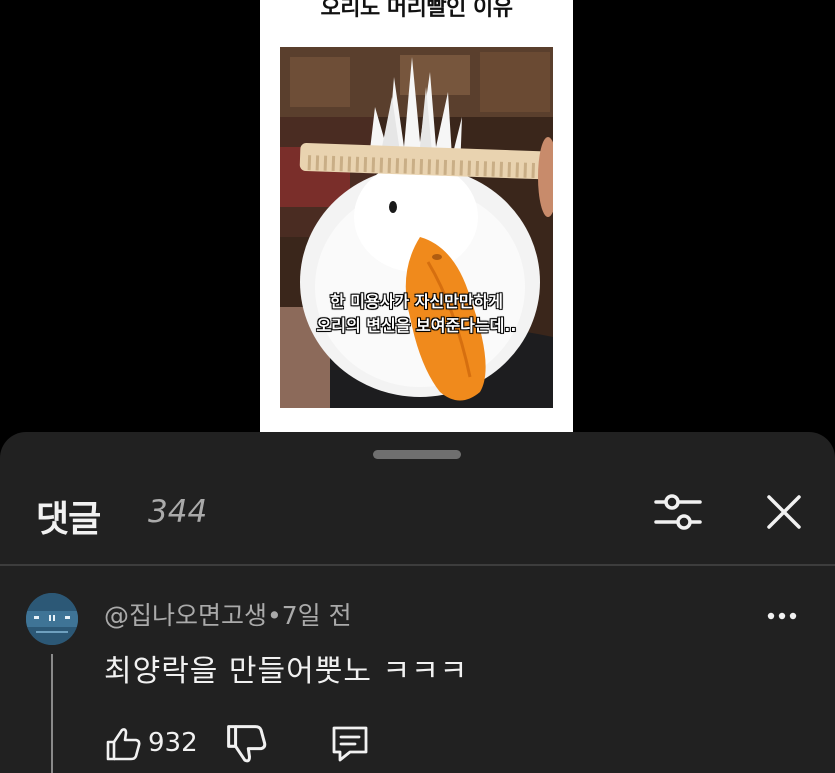 This screenshot has width=835, height=773. I want to click on caption-line: 오리의 변신을 보여준다는데.., so click(416, 325).